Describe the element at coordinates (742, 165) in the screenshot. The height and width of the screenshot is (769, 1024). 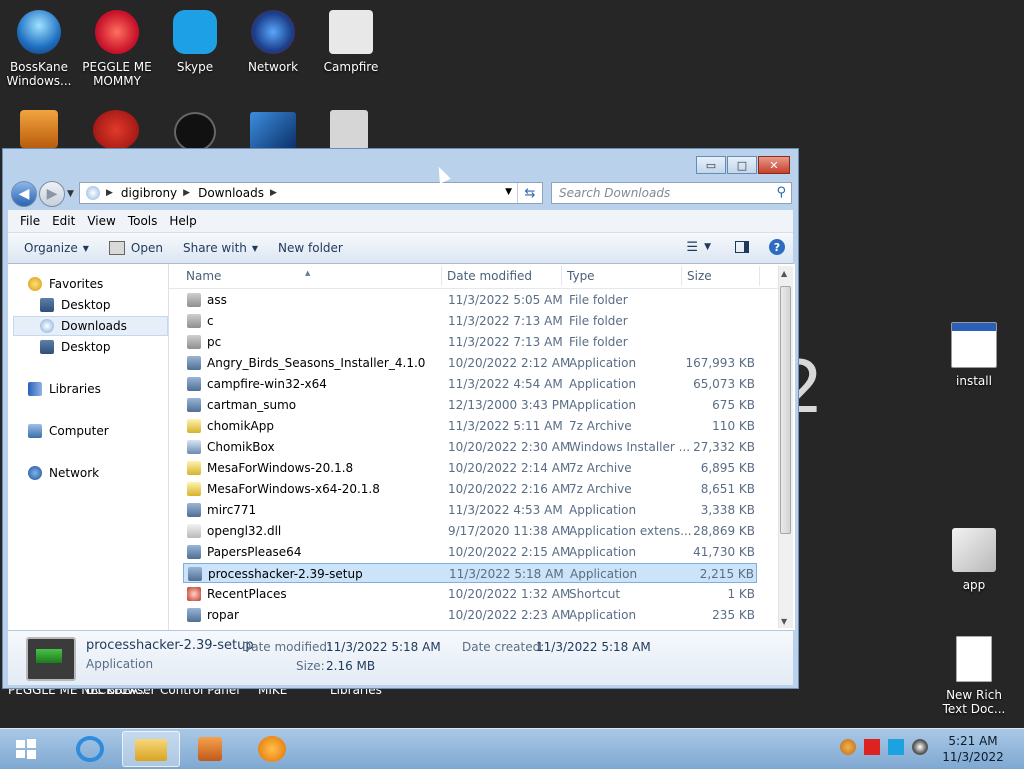
I see `maximize-button: □` at that location.